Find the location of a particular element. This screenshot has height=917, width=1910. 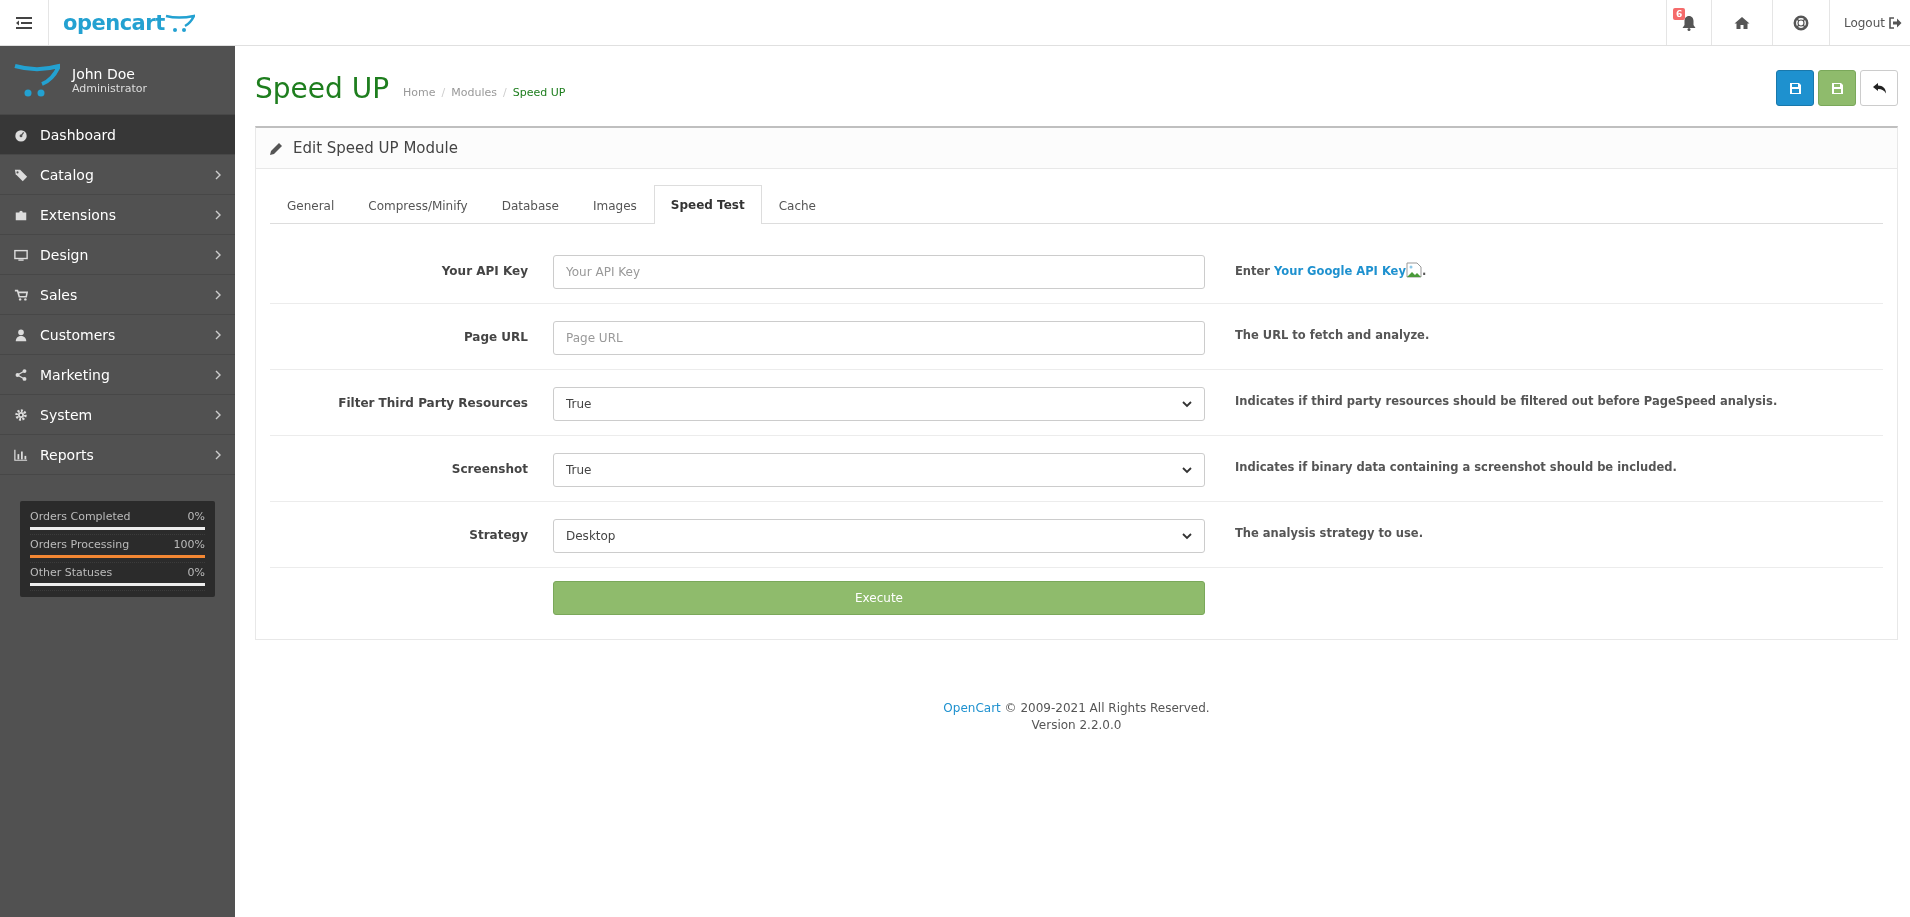

home-icon is located at coordinates (1741, 22).